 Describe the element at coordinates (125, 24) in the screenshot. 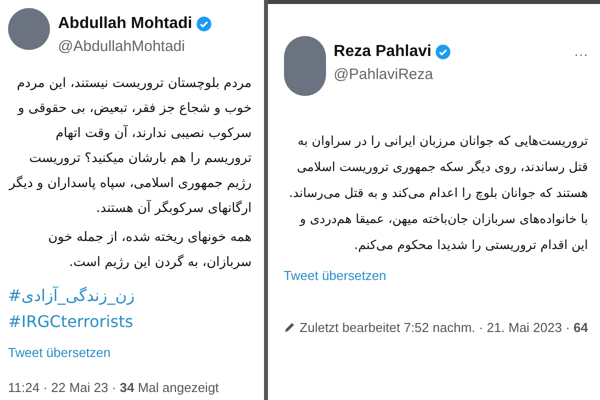

I see `user-name: Abdullah Mohtadi` at that location.